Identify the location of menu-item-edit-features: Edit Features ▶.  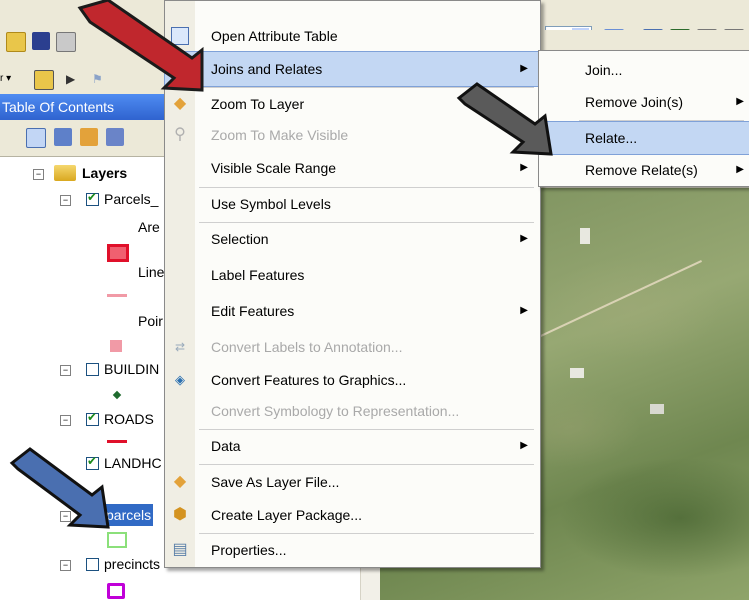
(352, 311).